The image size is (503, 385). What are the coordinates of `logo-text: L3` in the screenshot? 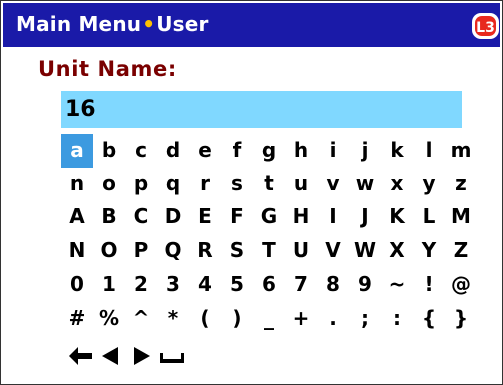 It's located at (485, 28).